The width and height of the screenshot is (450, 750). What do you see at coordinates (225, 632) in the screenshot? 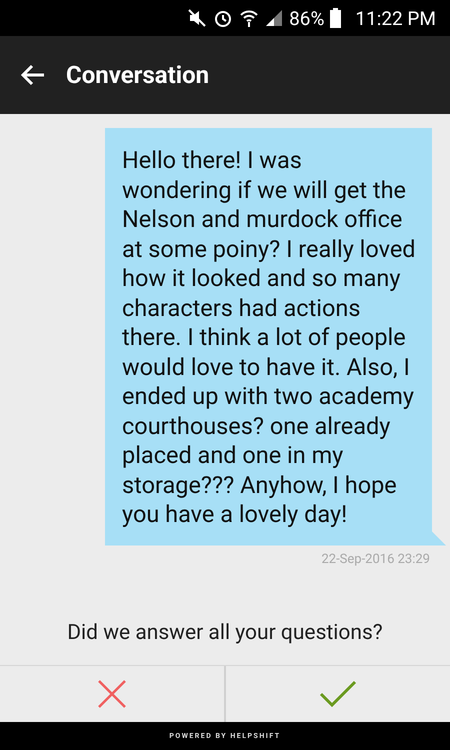
I see `feedback-question: Did we answer all your questions?` at bounding box center [225, 632].